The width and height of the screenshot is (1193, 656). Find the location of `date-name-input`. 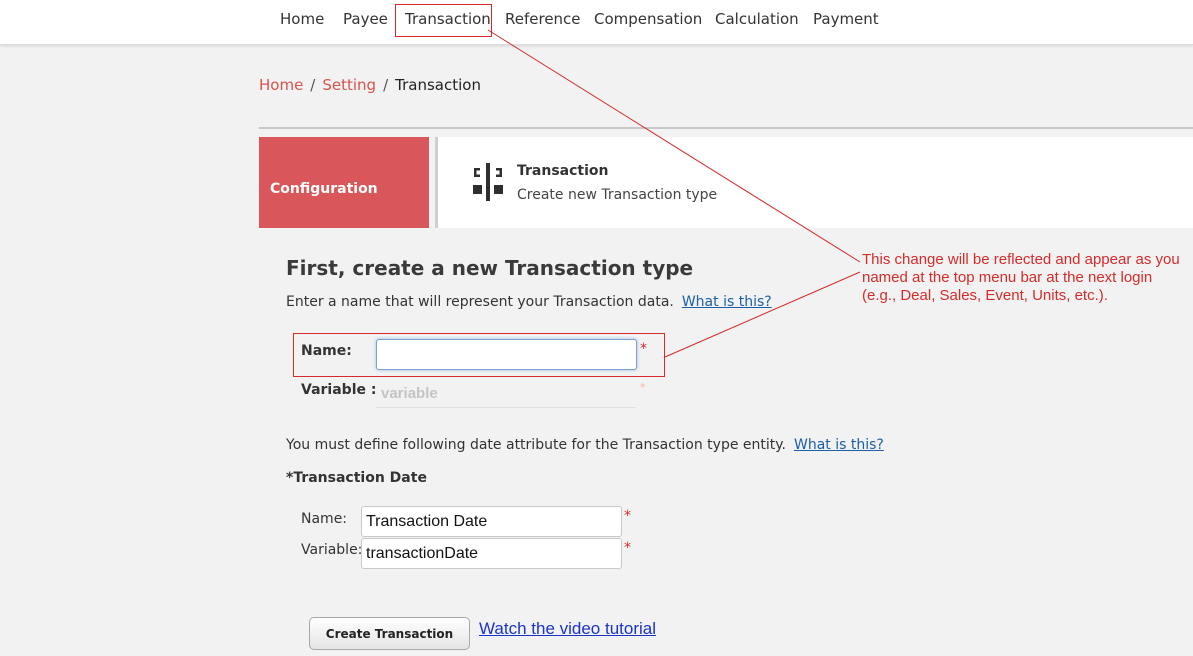

date-name-input is located at coordinates (491, 521).